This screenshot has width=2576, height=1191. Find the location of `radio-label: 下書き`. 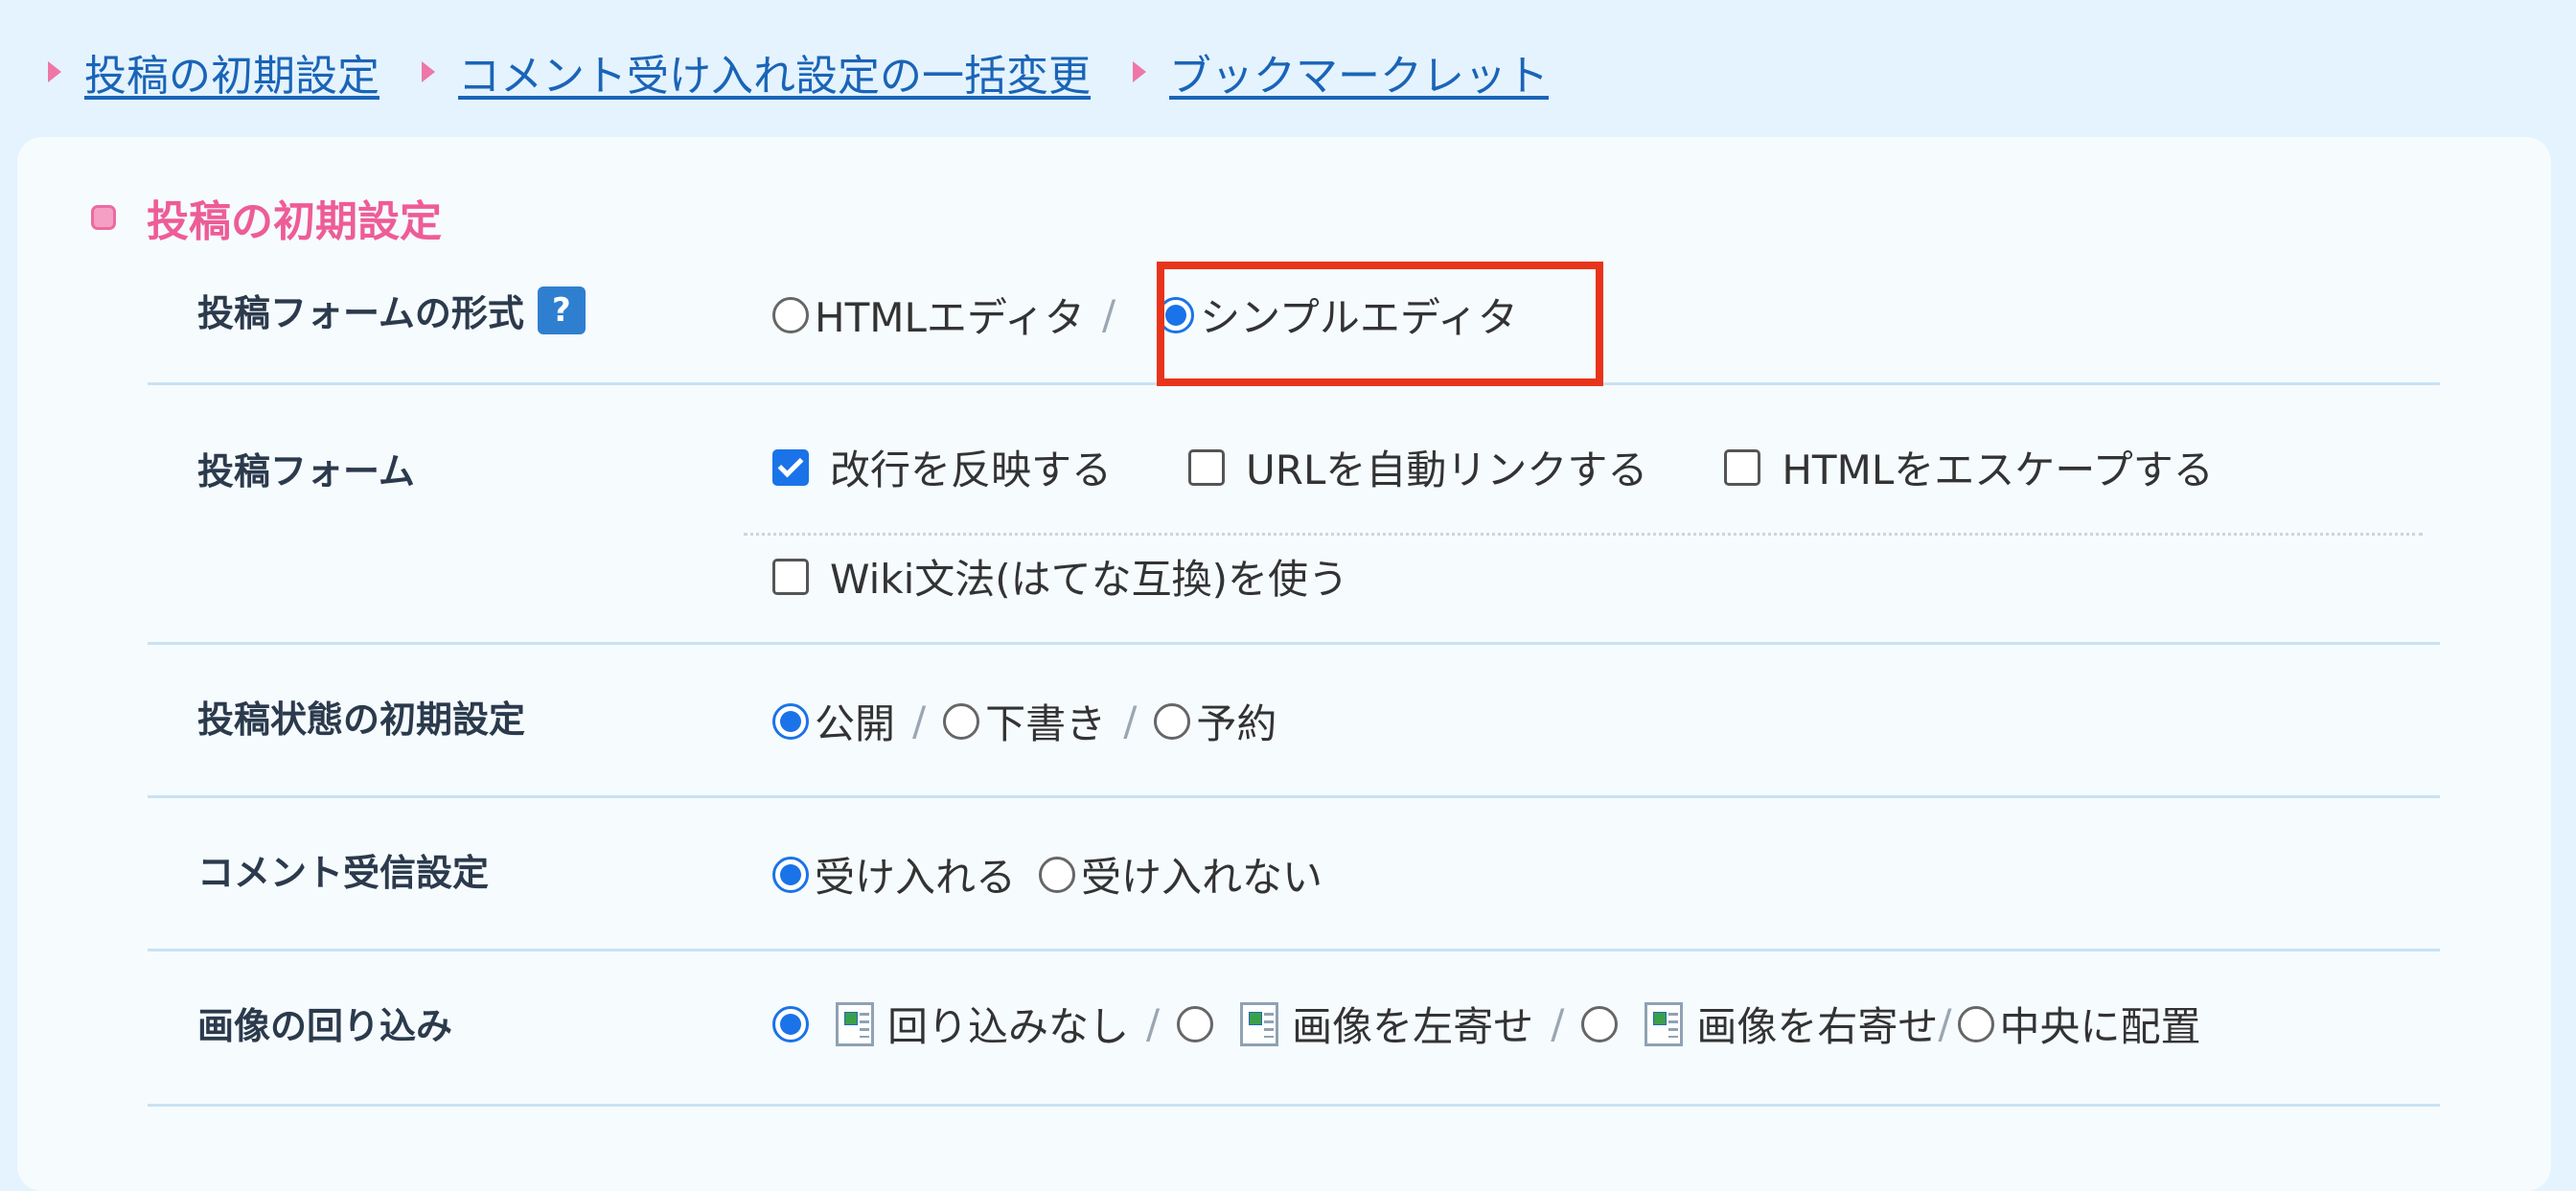

radio-label: 下書き is located at coordinates (1046, 724).